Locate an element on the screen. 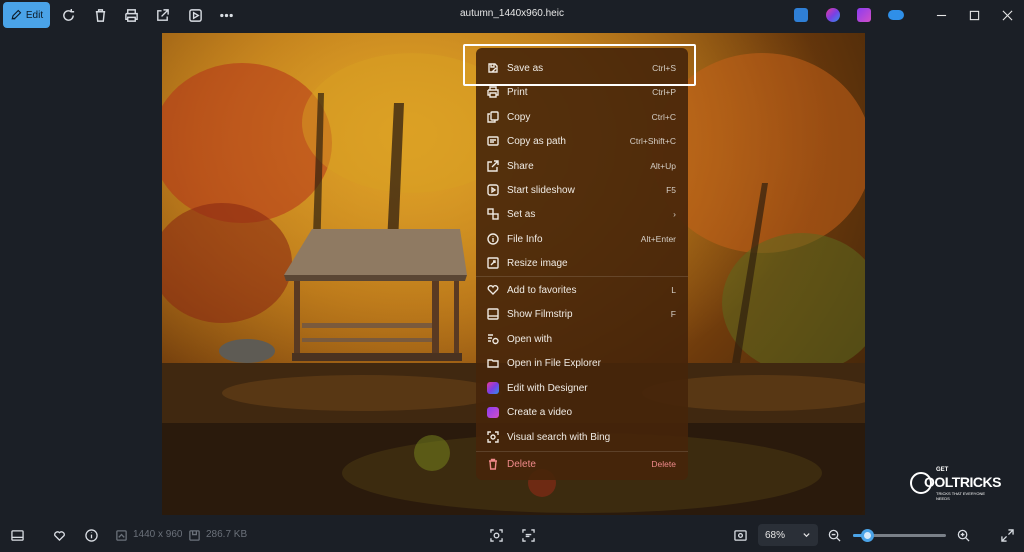  maximize-button is located at coordinates (974, 15).